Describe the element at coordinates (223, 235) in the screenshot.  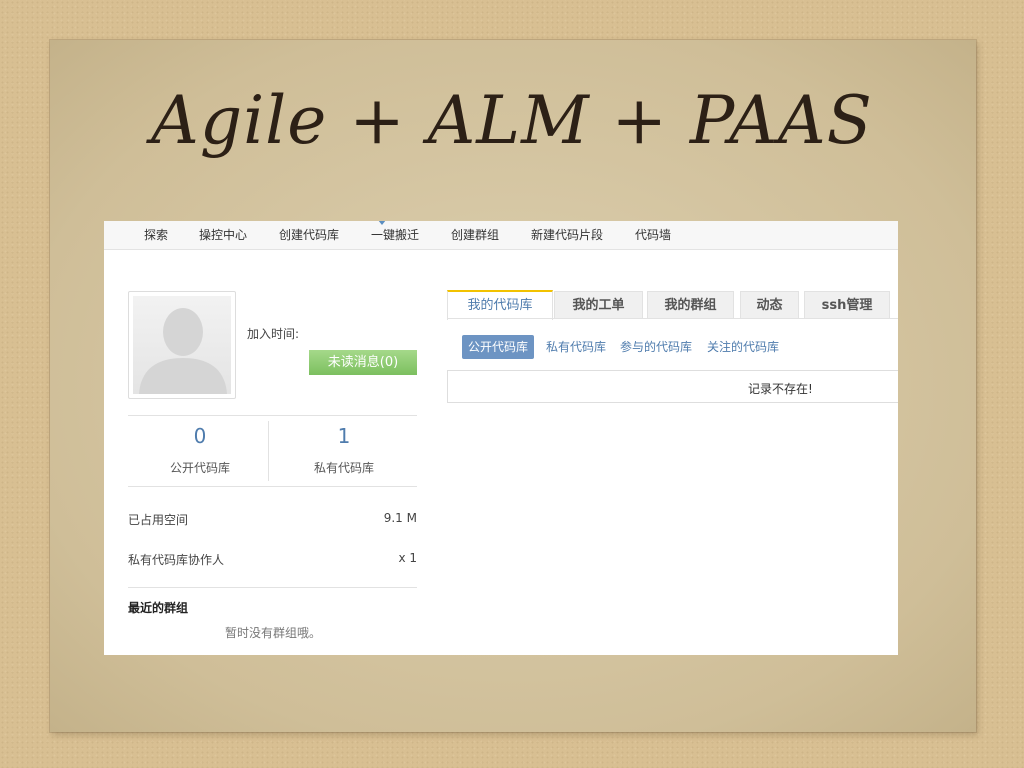
I see `nav-control-center: 操控中心` at that location.